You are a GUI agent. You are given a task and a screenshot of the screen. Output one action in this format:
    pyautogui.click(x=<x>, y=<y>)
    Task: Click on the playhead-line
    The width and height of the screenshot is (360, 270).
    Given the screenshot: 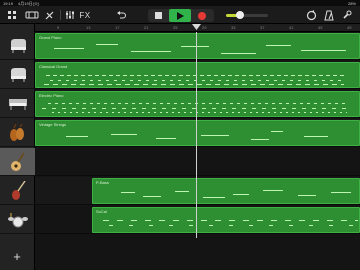 What is the action you would take?
    pyautogui.click(x=196, y=135)
    